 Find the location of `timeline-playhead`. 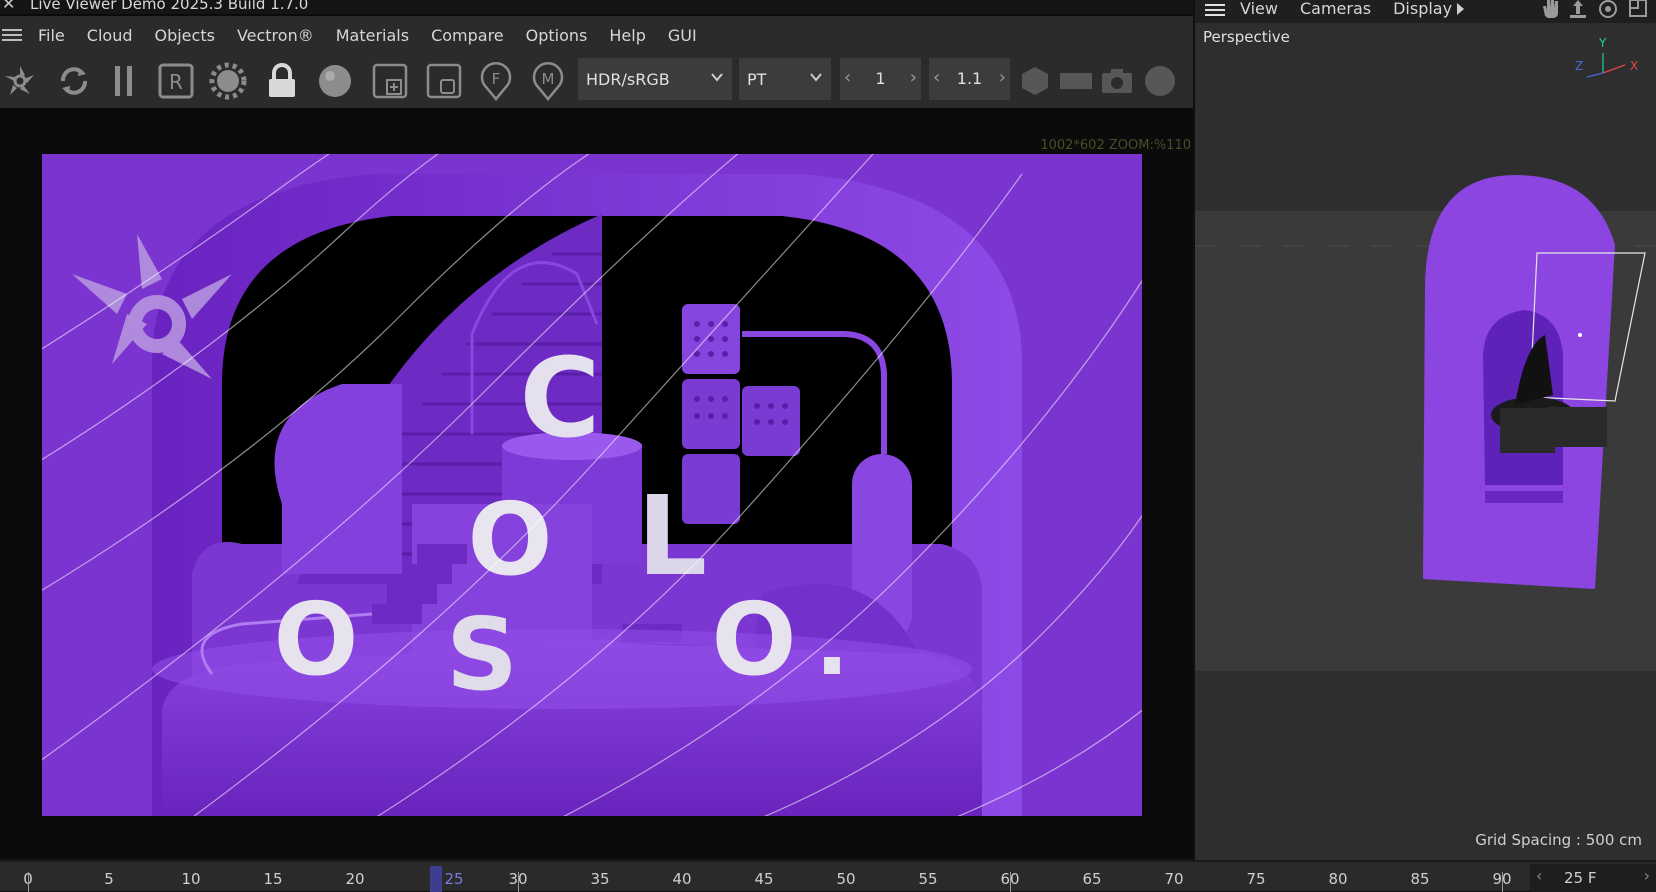

timeline-playhead is located at coordinates (436, 879).